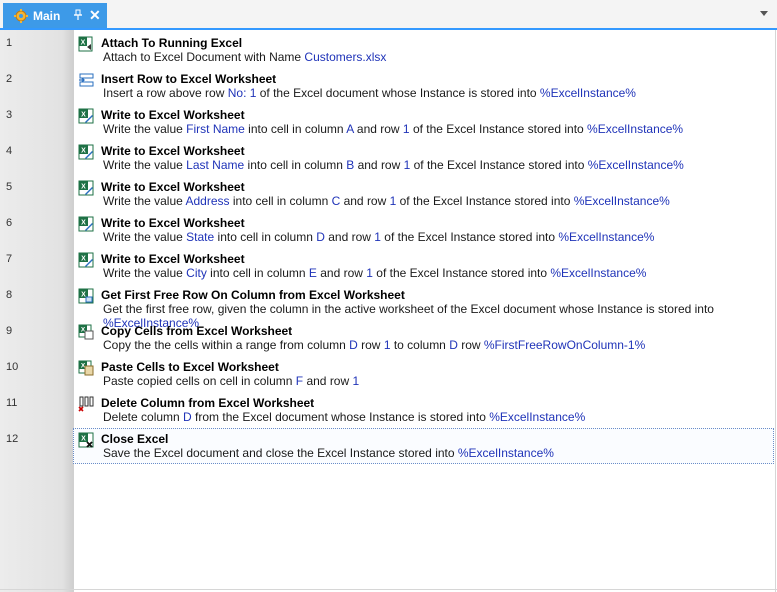  Describe the element at coordinates (336, 201) in the screenshot. I see `parameter-value: C` at that location.